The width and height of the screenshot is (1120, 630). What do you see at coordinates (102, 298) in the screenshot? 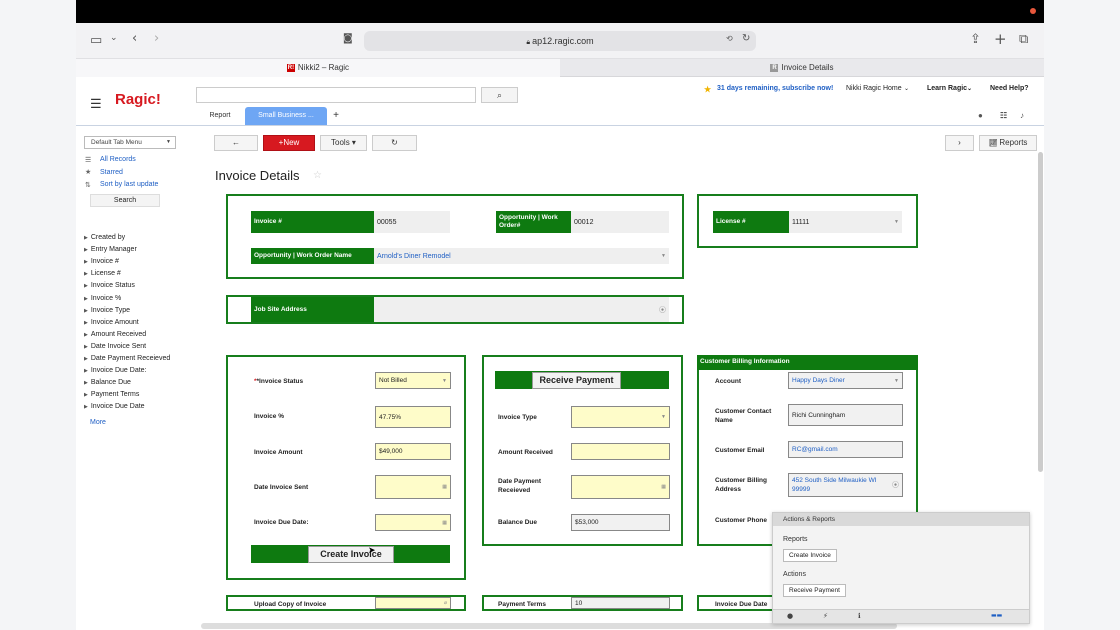
I see `field-filter-item: ▶ Invoice %` at bounding box center [102, 298].